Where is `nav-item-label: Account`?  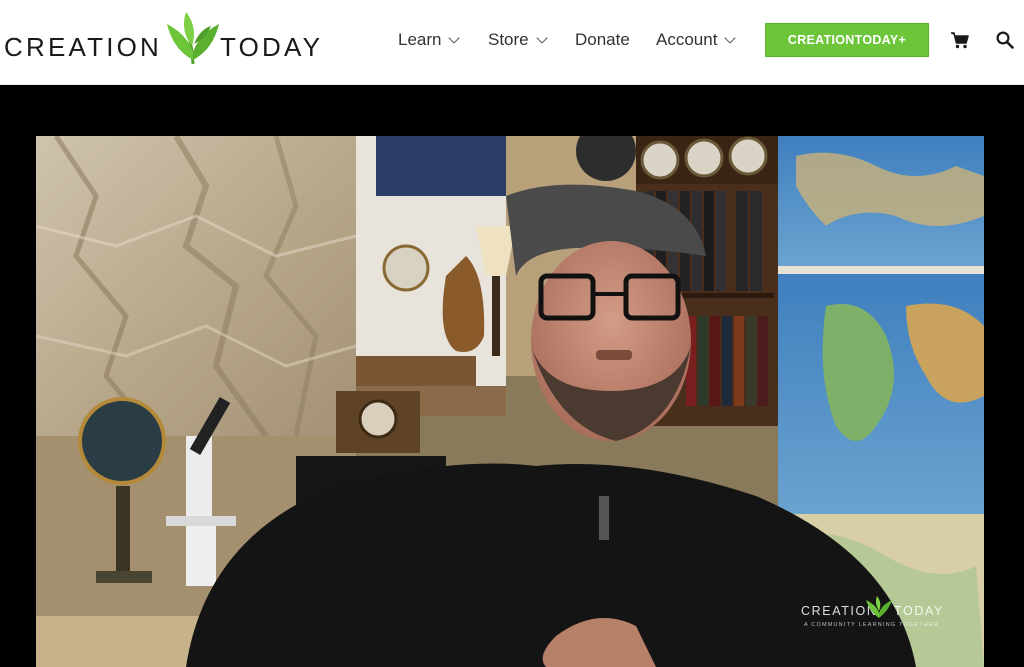
nav-item-label: Account is located at coordinates (687, 39).